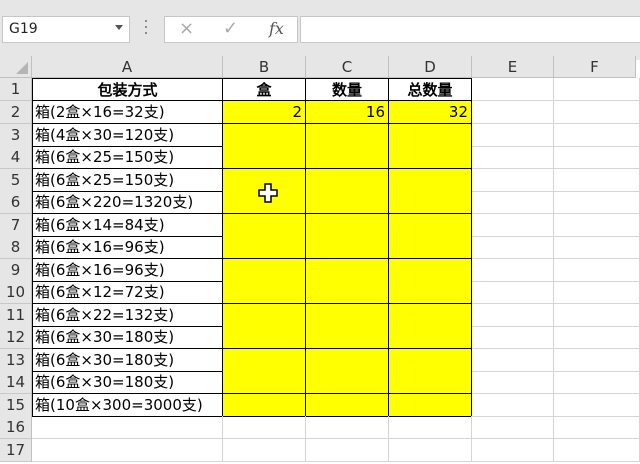  What do you see at coordinates (230, 28) in the screenshot?
I see `enter-icon: ✓` at bounding box center [230, 28].